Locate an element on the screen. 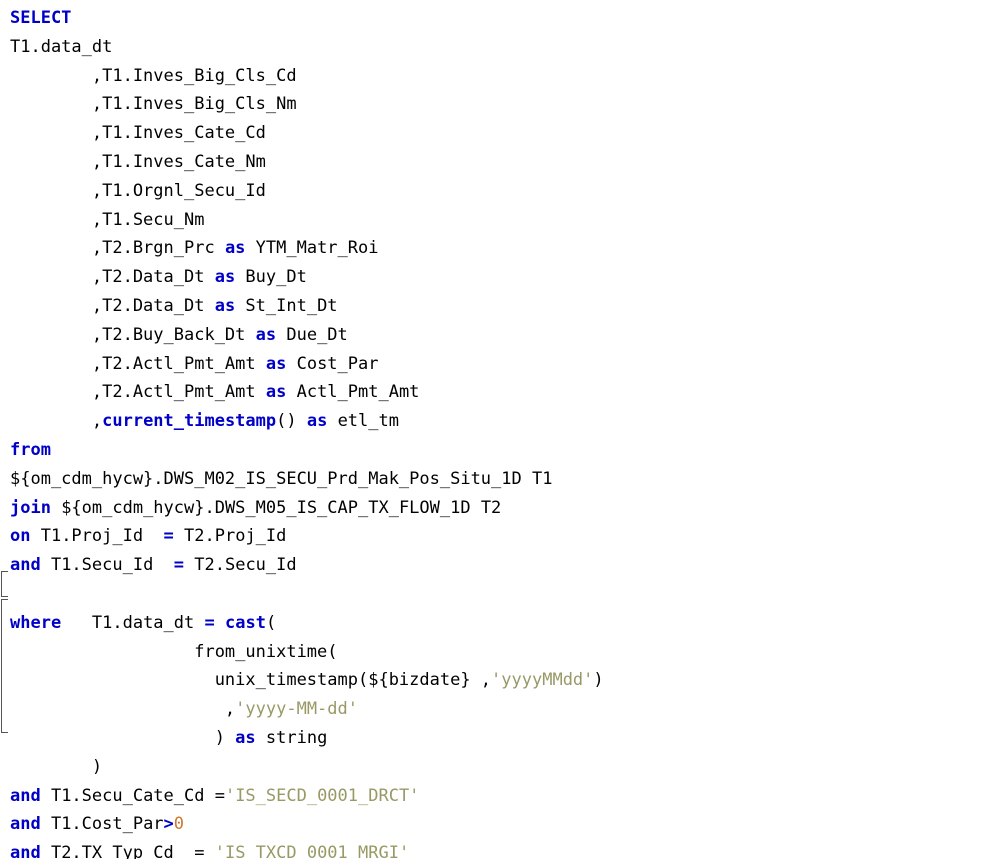 The image size is (985, 859). code-token: string is located at coordinates (291, 737).